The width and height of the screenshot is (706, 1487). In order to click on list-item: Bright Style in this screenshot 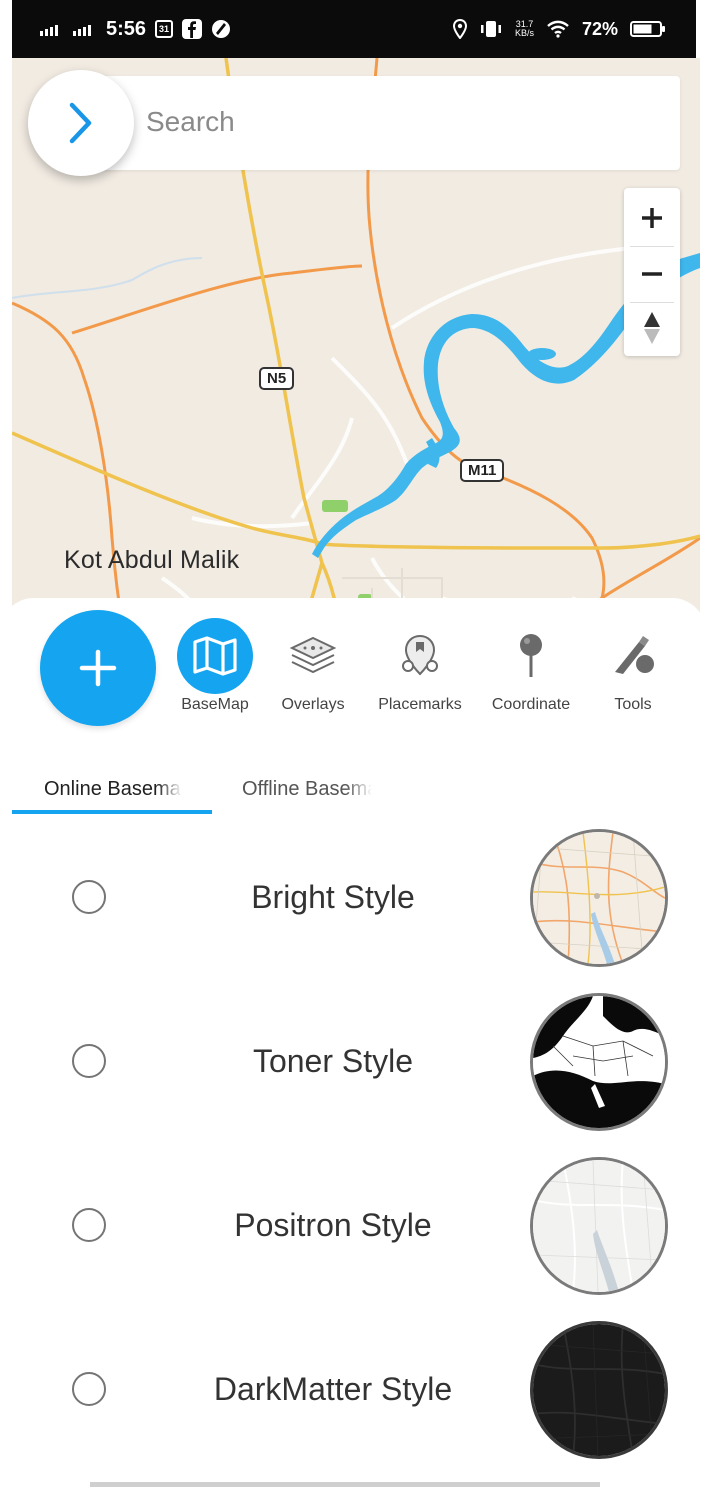, I will do `click(353, 899)`.